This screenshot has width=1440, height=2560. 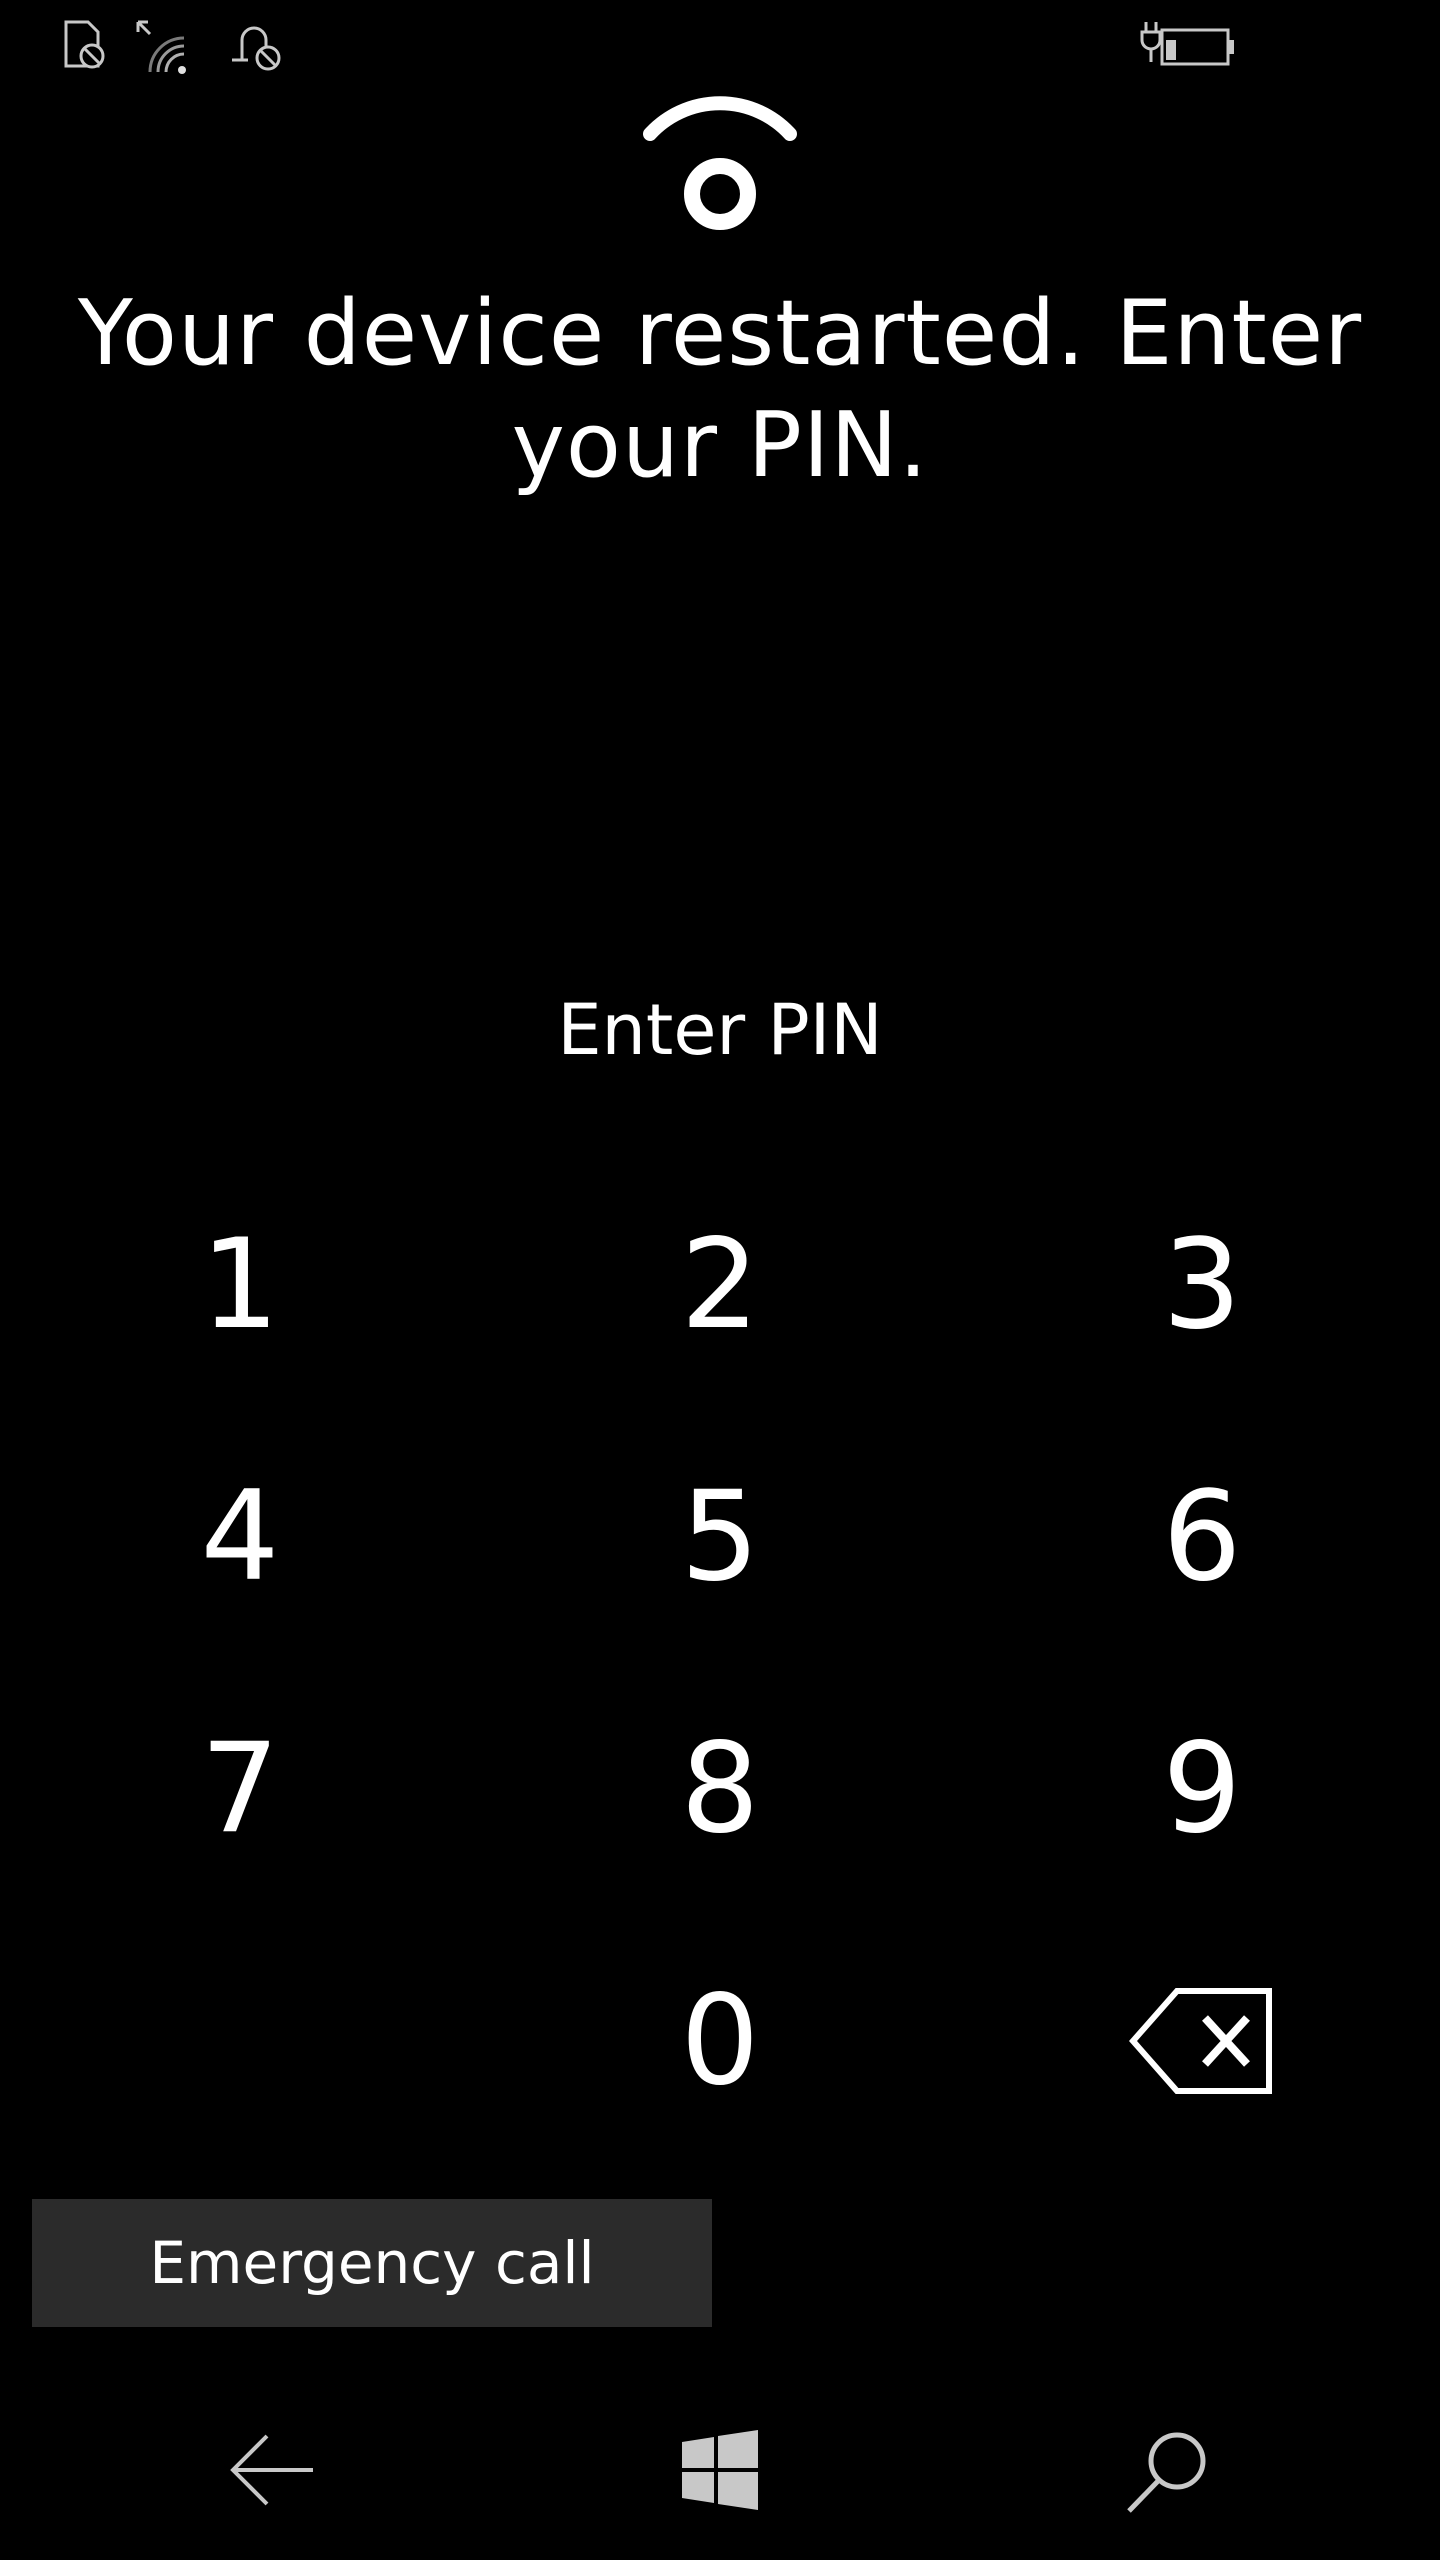 What do you see at coordinates (720, 1789) in the screenshot?
I see `key-8: 8` at bounding box center [720, 1789].